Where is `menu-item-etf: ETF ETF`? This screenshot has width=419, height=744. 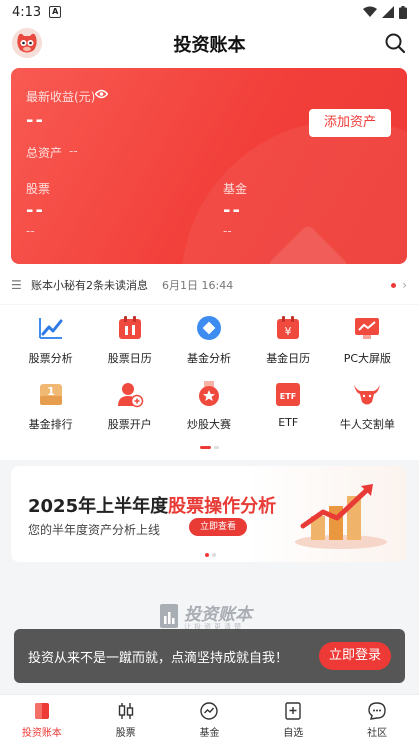
menu-item-etf: ETF ETF is located at coordinates (288, 405).